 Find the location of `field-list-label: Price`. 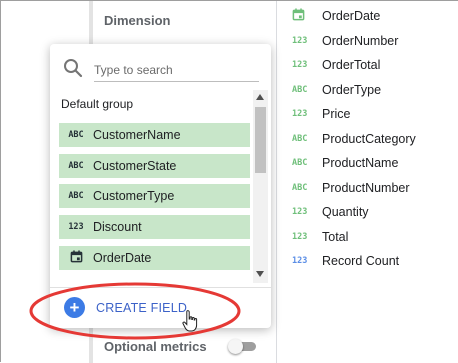

field-list-label: Price is located at coordinates (336, 114).